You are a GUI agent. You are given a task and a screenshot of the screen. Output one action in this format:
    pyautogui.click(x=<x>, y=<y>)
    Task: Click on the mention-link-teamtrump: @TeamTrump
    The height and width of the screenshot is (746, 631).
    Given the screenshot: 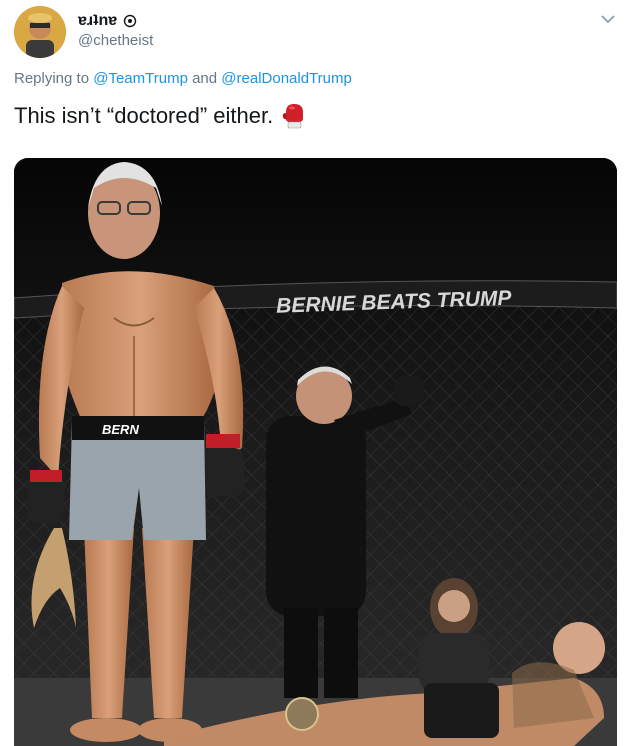 What is the action you would take?
    pyautogui.click(x=140, y=78)
    